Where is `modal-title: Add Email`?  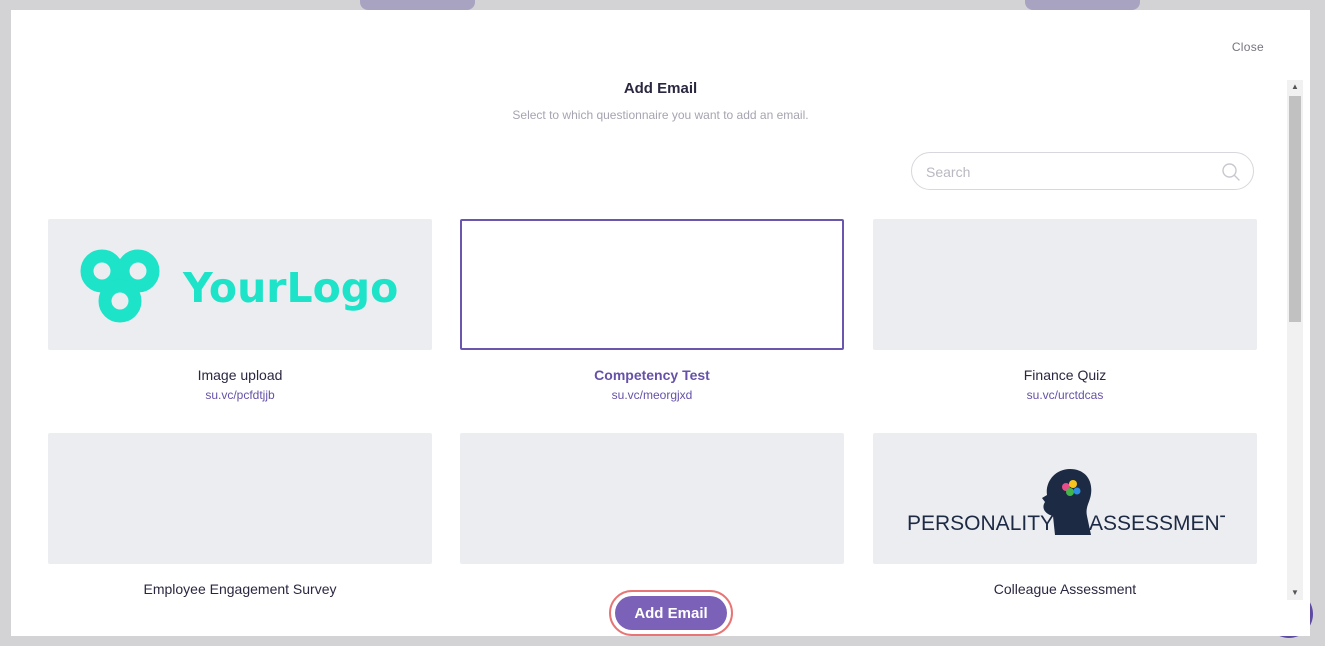
modal-title: Add Email is located at coordinates (660, 88).